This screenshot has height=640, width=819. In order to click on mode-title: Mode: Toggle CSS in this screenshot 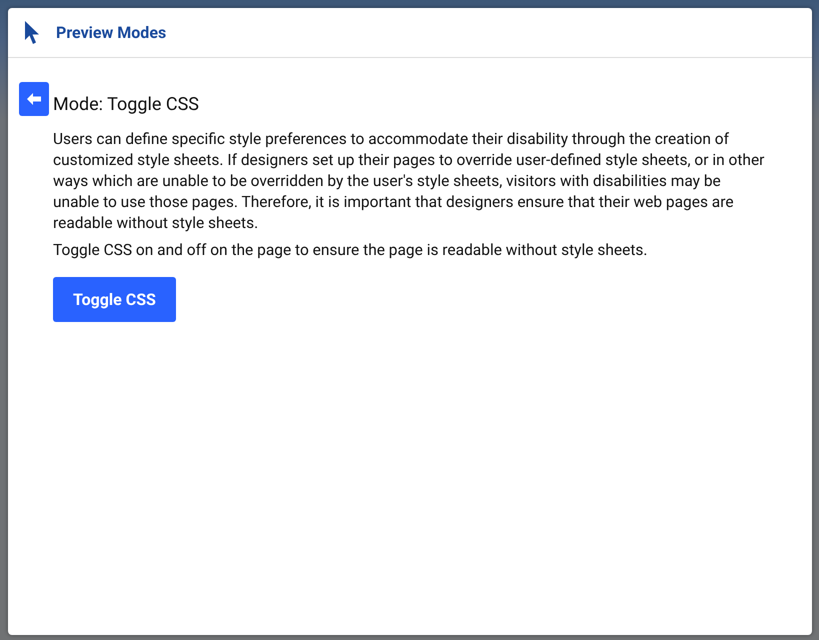, I will do `click(126, 104)`.